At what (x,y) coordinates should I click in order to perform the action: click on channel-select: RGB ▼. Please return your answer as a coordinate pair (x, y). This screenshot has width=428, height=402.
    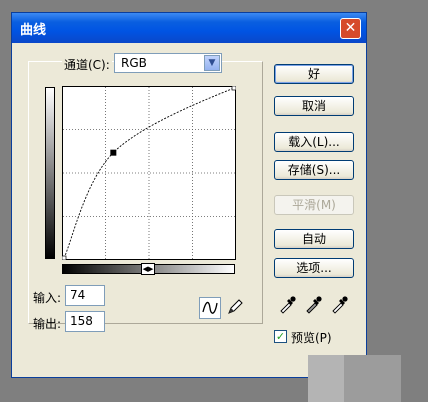
    Looking at the image, I should click on (168, 63).